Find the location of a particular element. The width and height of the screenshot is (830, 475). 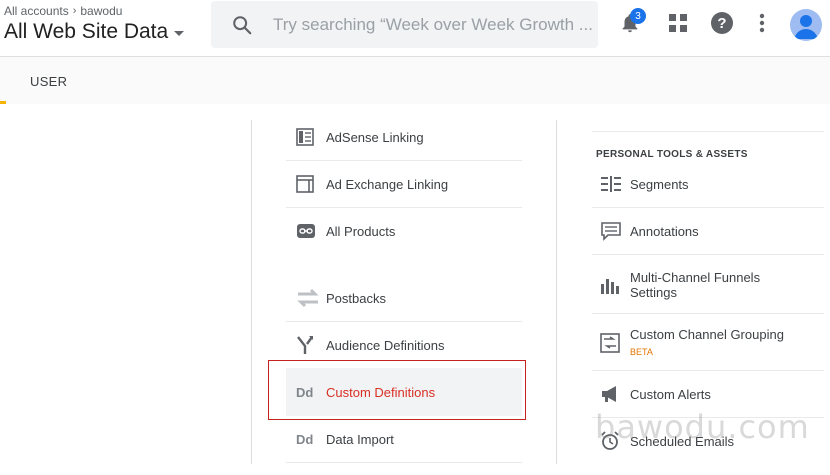

menu-item-label: AdSense Linking is located at coordinates (375, 137).